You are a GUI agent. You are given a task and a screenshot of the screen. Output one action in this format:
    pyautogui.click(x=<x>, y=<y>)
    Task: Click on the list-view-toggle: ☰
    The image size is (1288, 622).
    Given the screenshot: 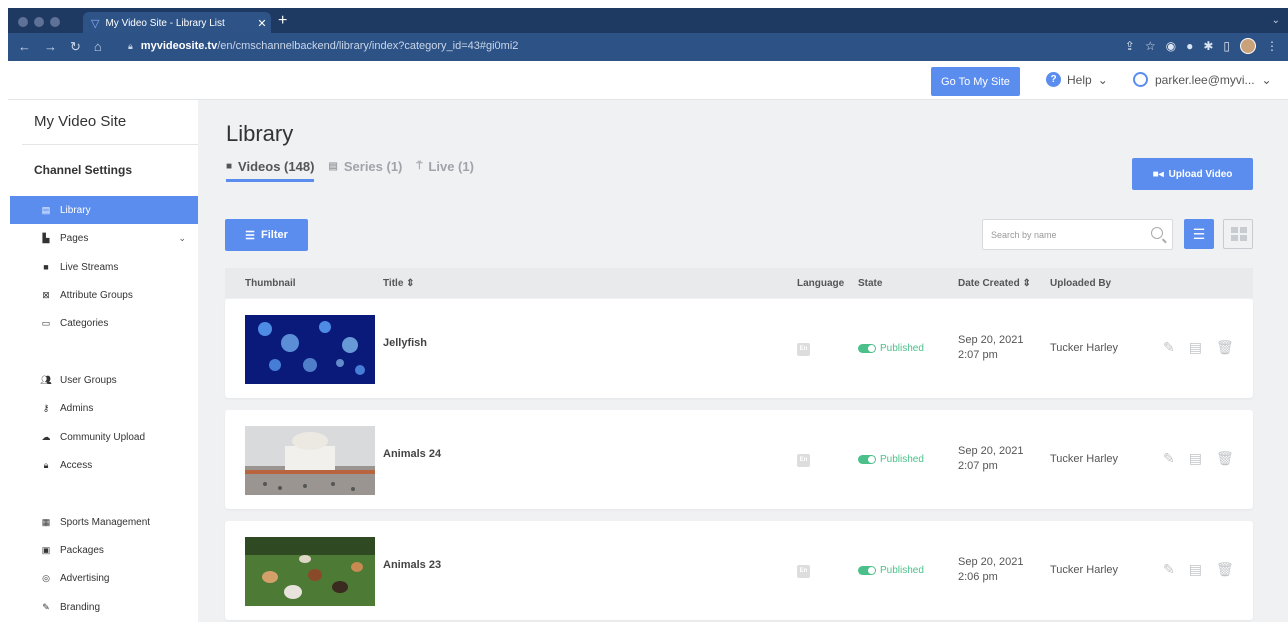 What is the action you would take?
    pyautogui.click(x=1199, y=234)
    